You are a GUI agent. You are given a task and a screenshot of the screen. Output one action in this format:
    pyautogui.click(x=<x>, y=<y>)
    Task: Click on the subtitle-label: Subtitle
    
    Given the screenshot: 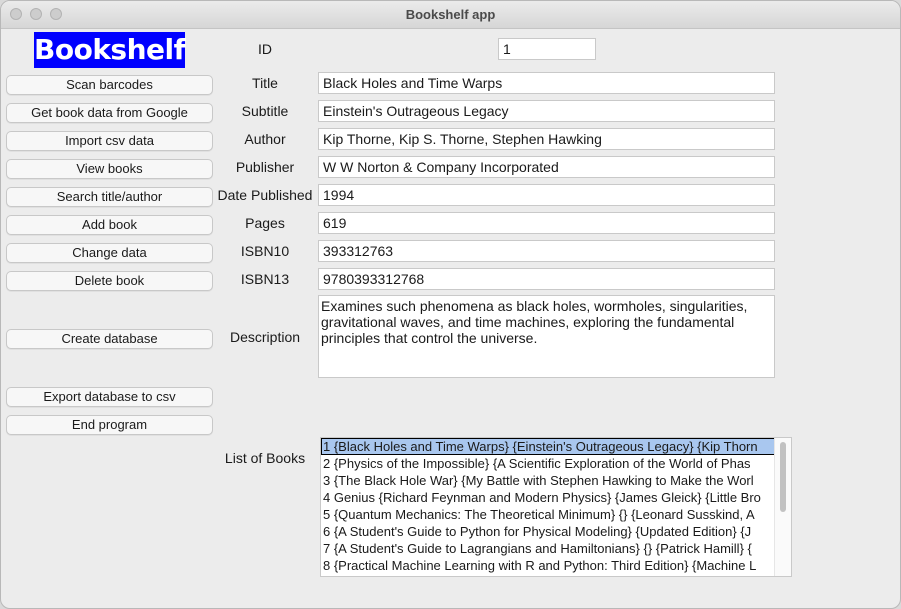 What is the action you would take?
    pyautogui.click(x=265, y=111)
    